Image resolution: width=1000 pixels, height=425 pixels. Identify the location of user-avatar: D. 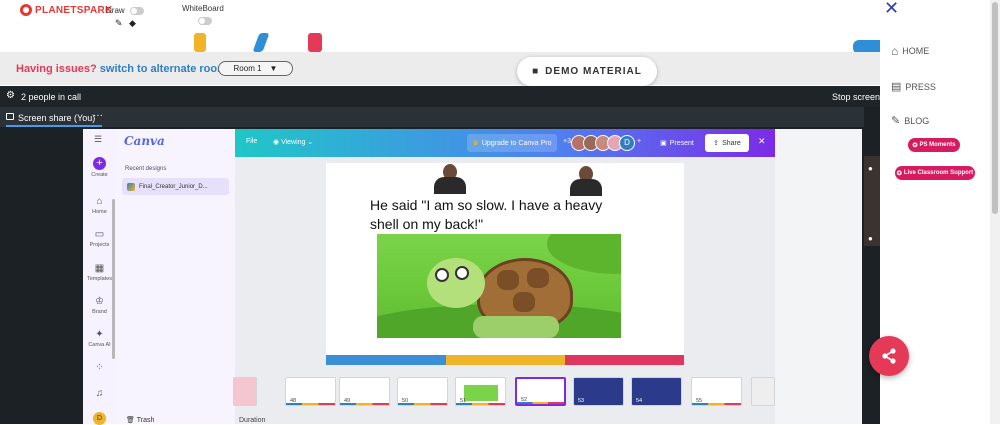
(99, 418).